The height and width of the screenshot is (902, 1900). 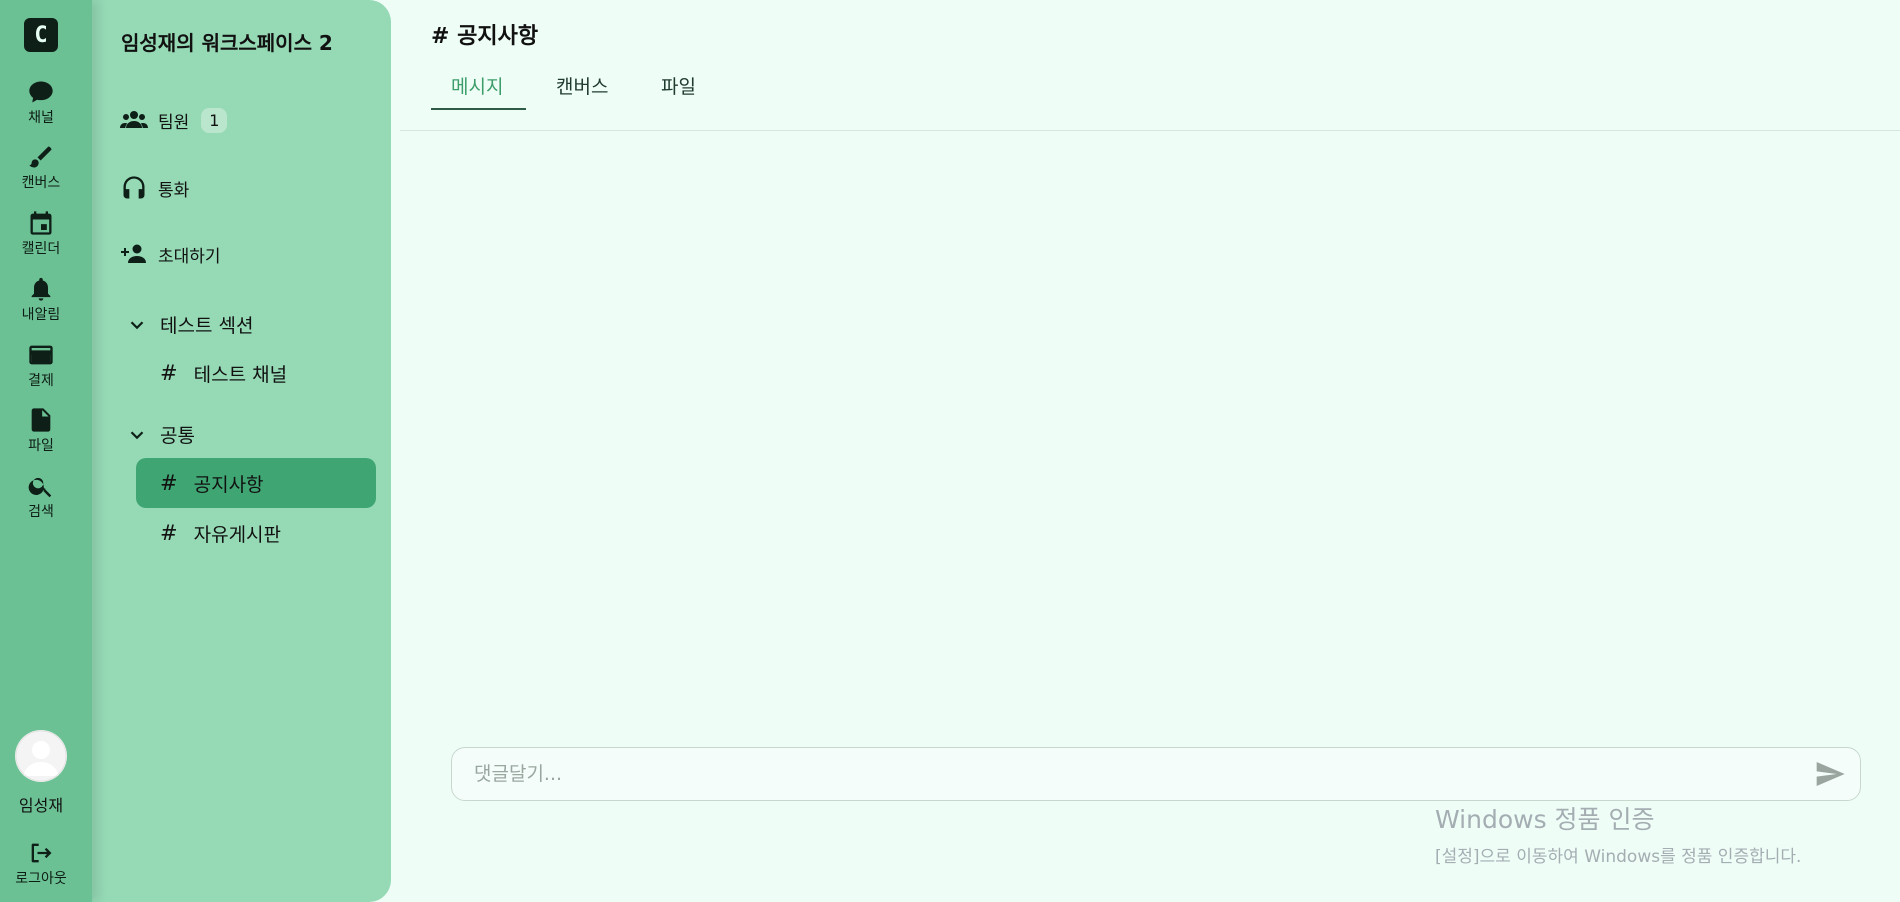 I want to click on comment-composer, so click(x=1156, y=774).